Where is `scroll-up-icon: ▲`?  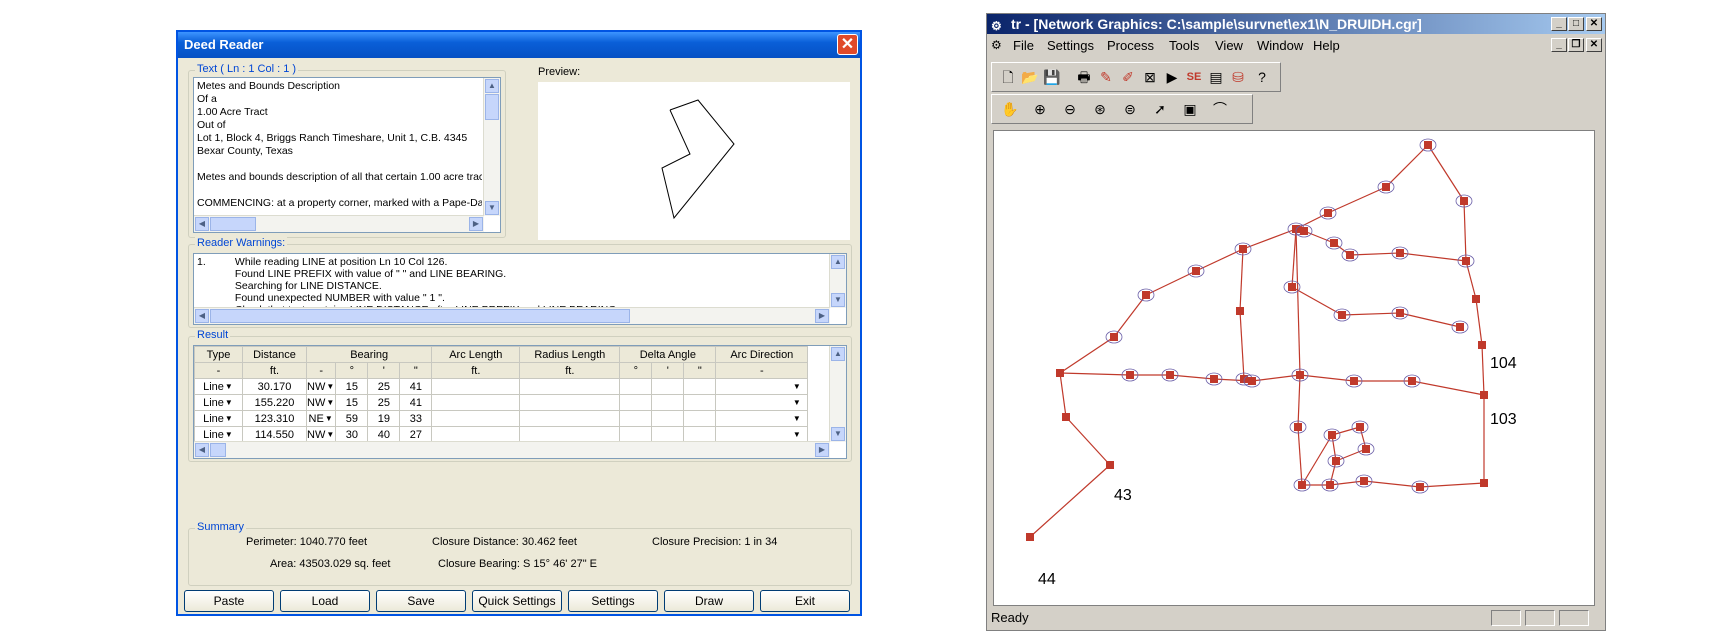 scroll-up-icon: ▲ is located at coordinates (838, 262).